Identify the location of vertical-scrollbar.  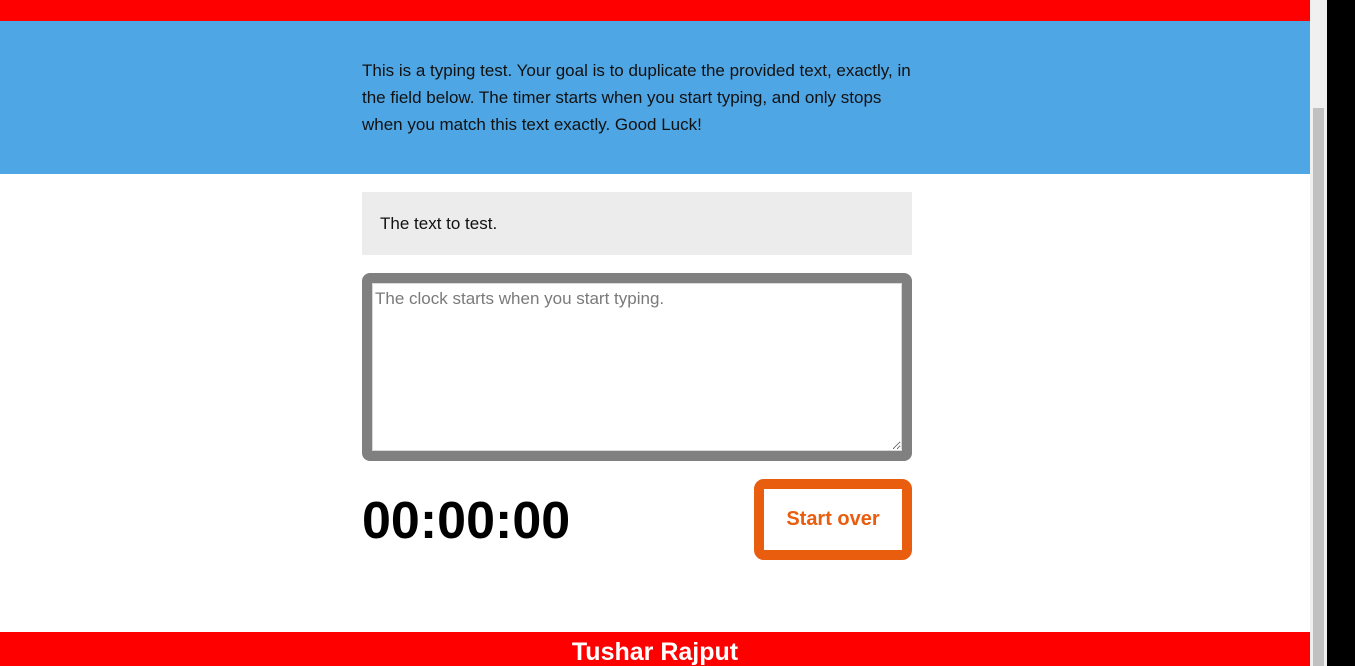
(1318, 333).